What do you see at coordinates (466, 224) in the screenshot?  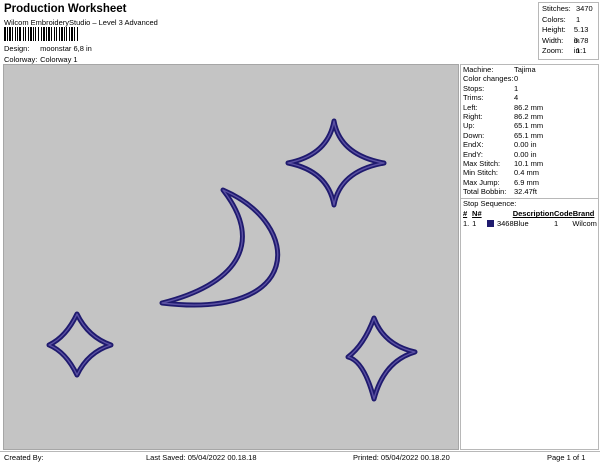 I see `row-index: 1.` at bounding box center [466, 224].